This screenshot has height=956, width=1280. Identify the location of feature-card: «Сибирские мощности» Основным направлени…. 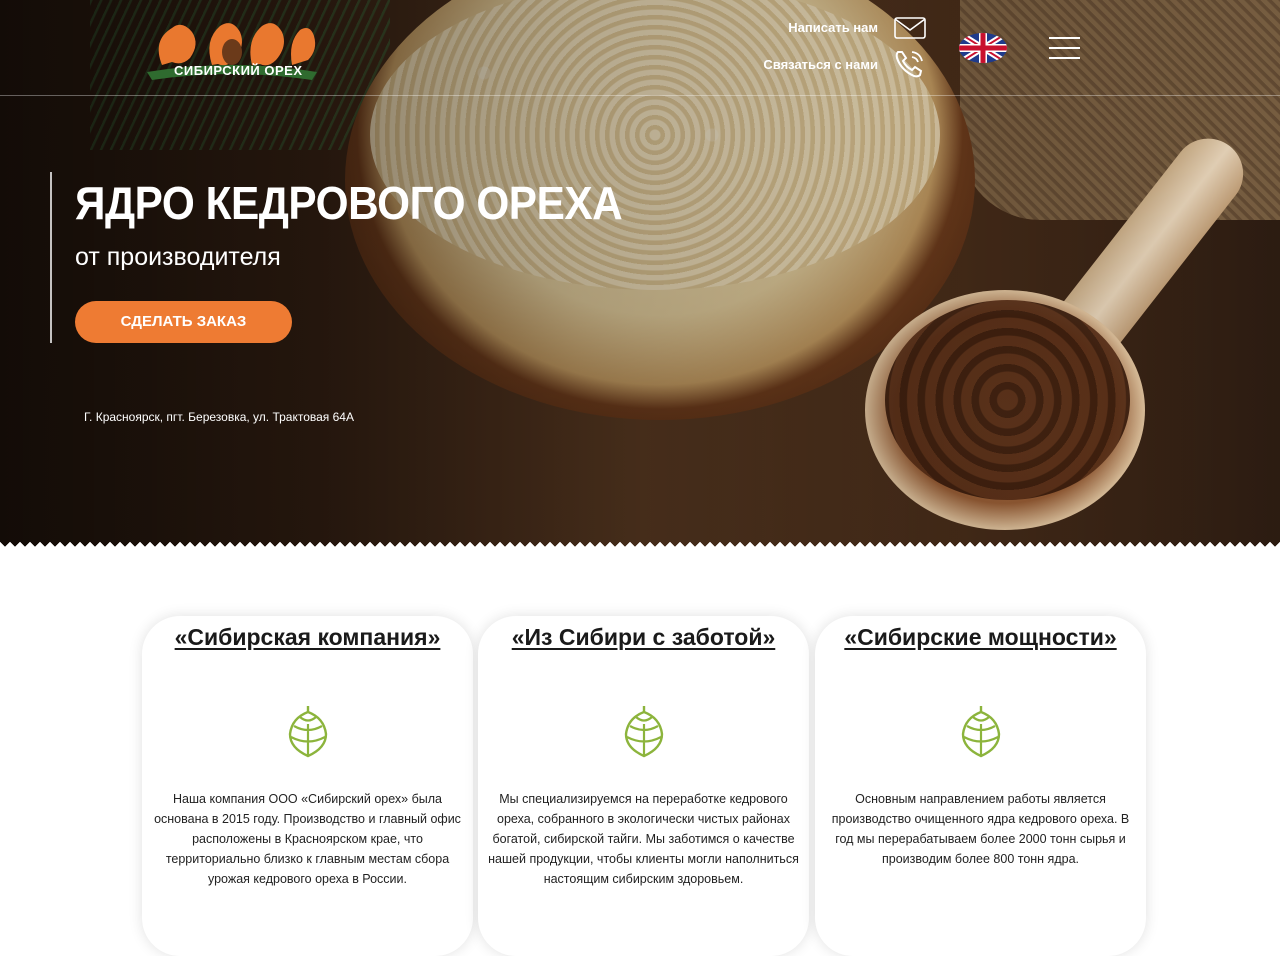
(980, 786).